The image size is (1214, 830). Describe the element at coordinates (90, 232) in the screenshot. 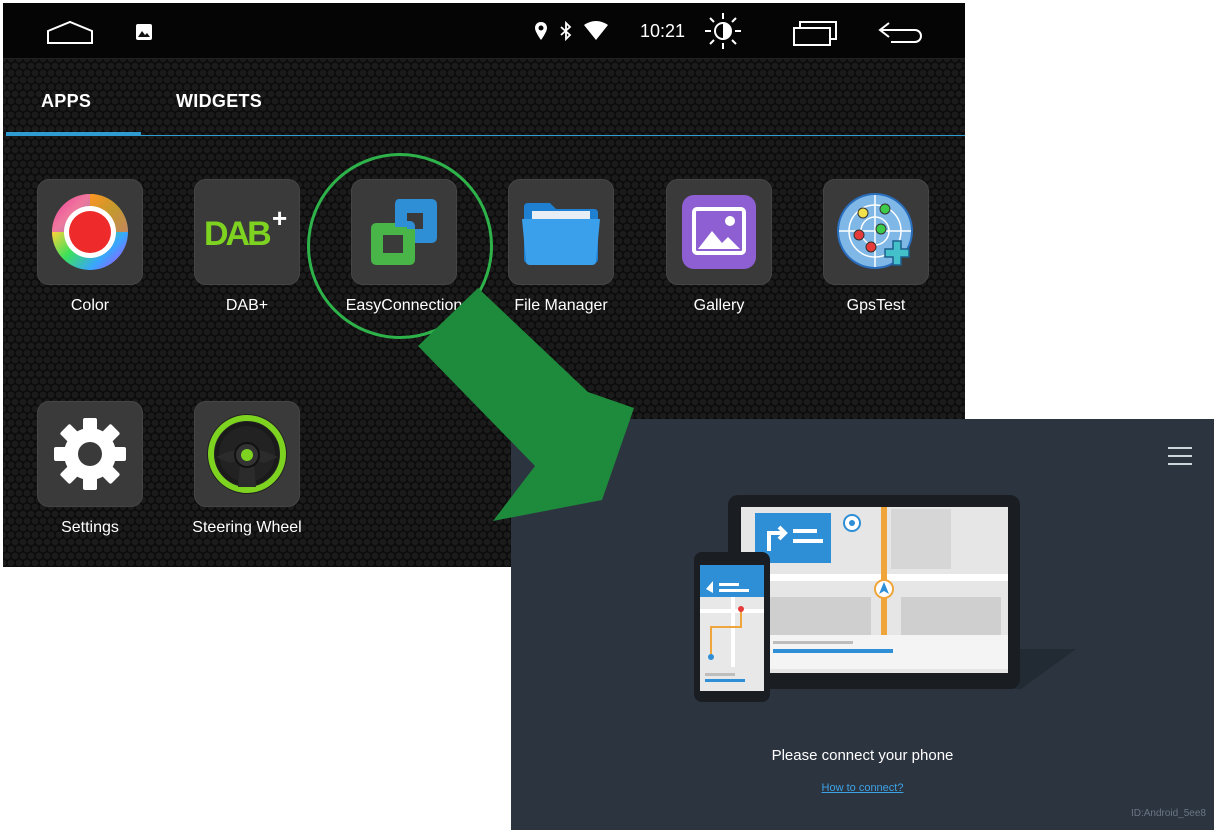

I see `color-wheel-icon` at that location.